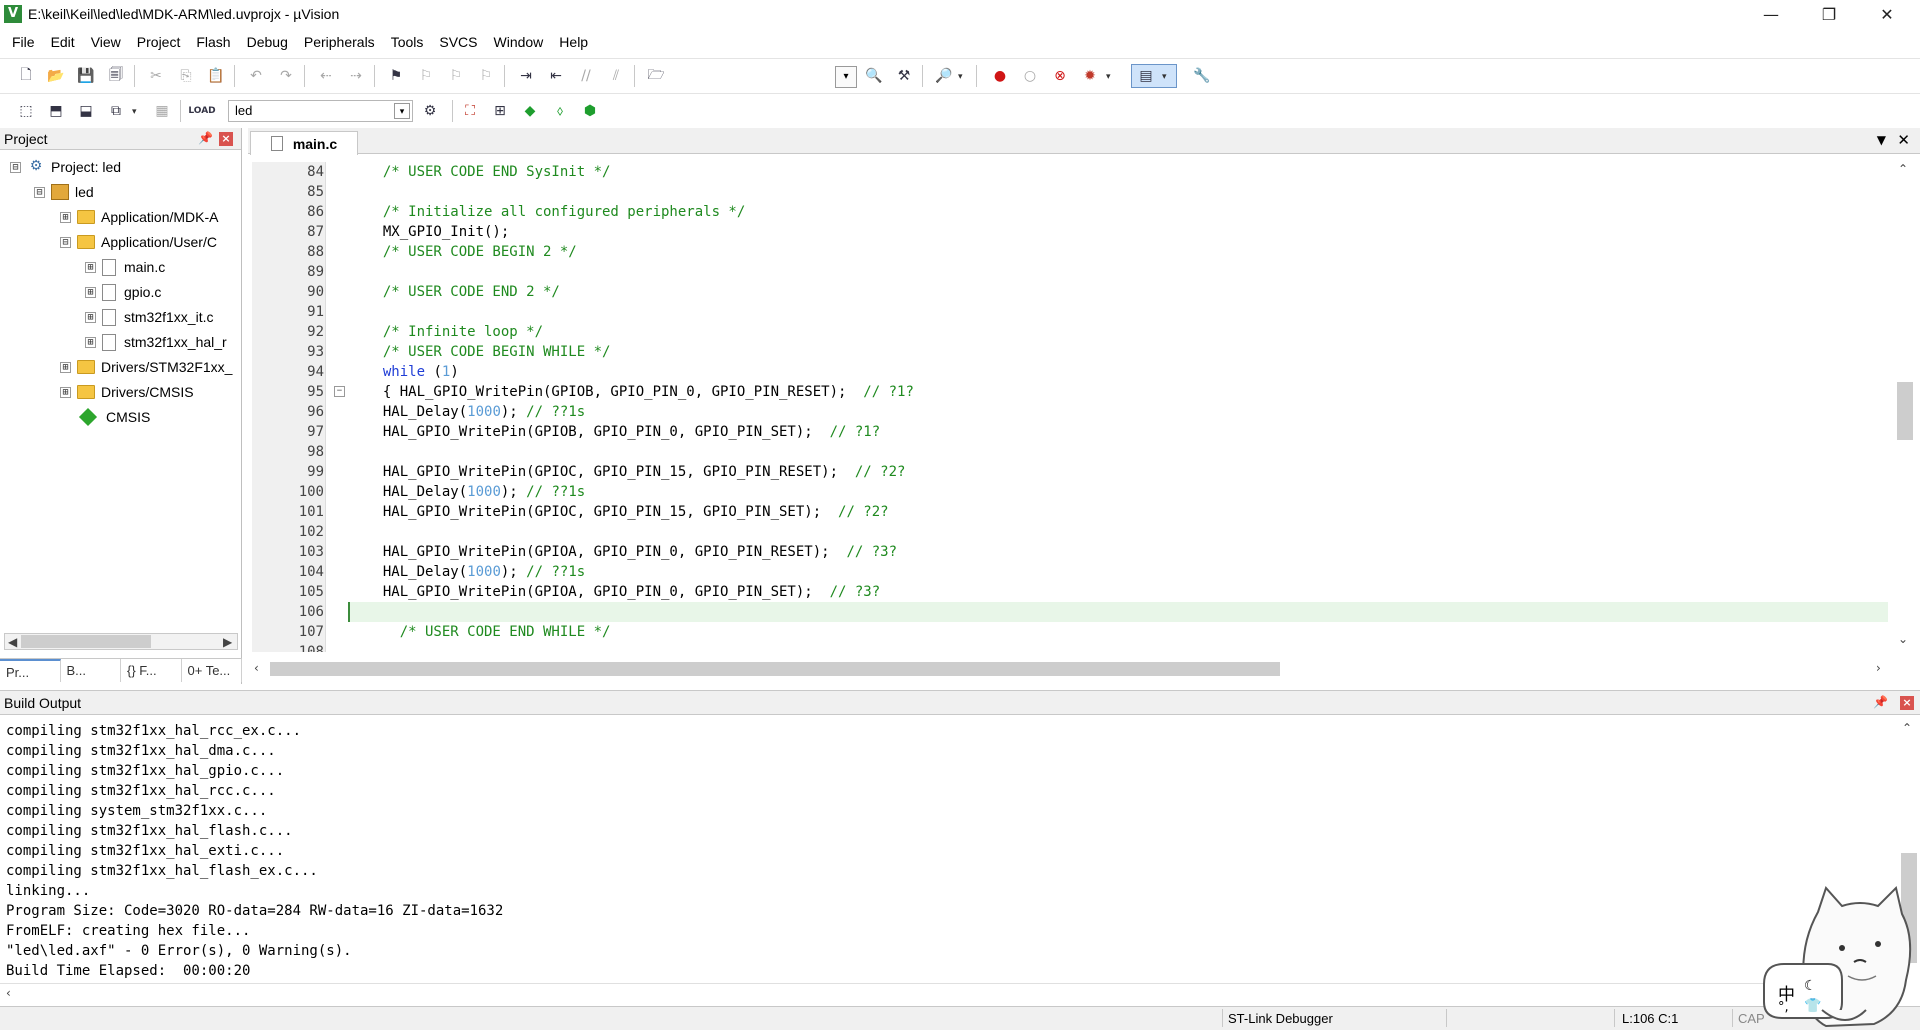  Describe the element at coordinates (519, 42) in the screenshot. I see `menu-window: Window` at that location.